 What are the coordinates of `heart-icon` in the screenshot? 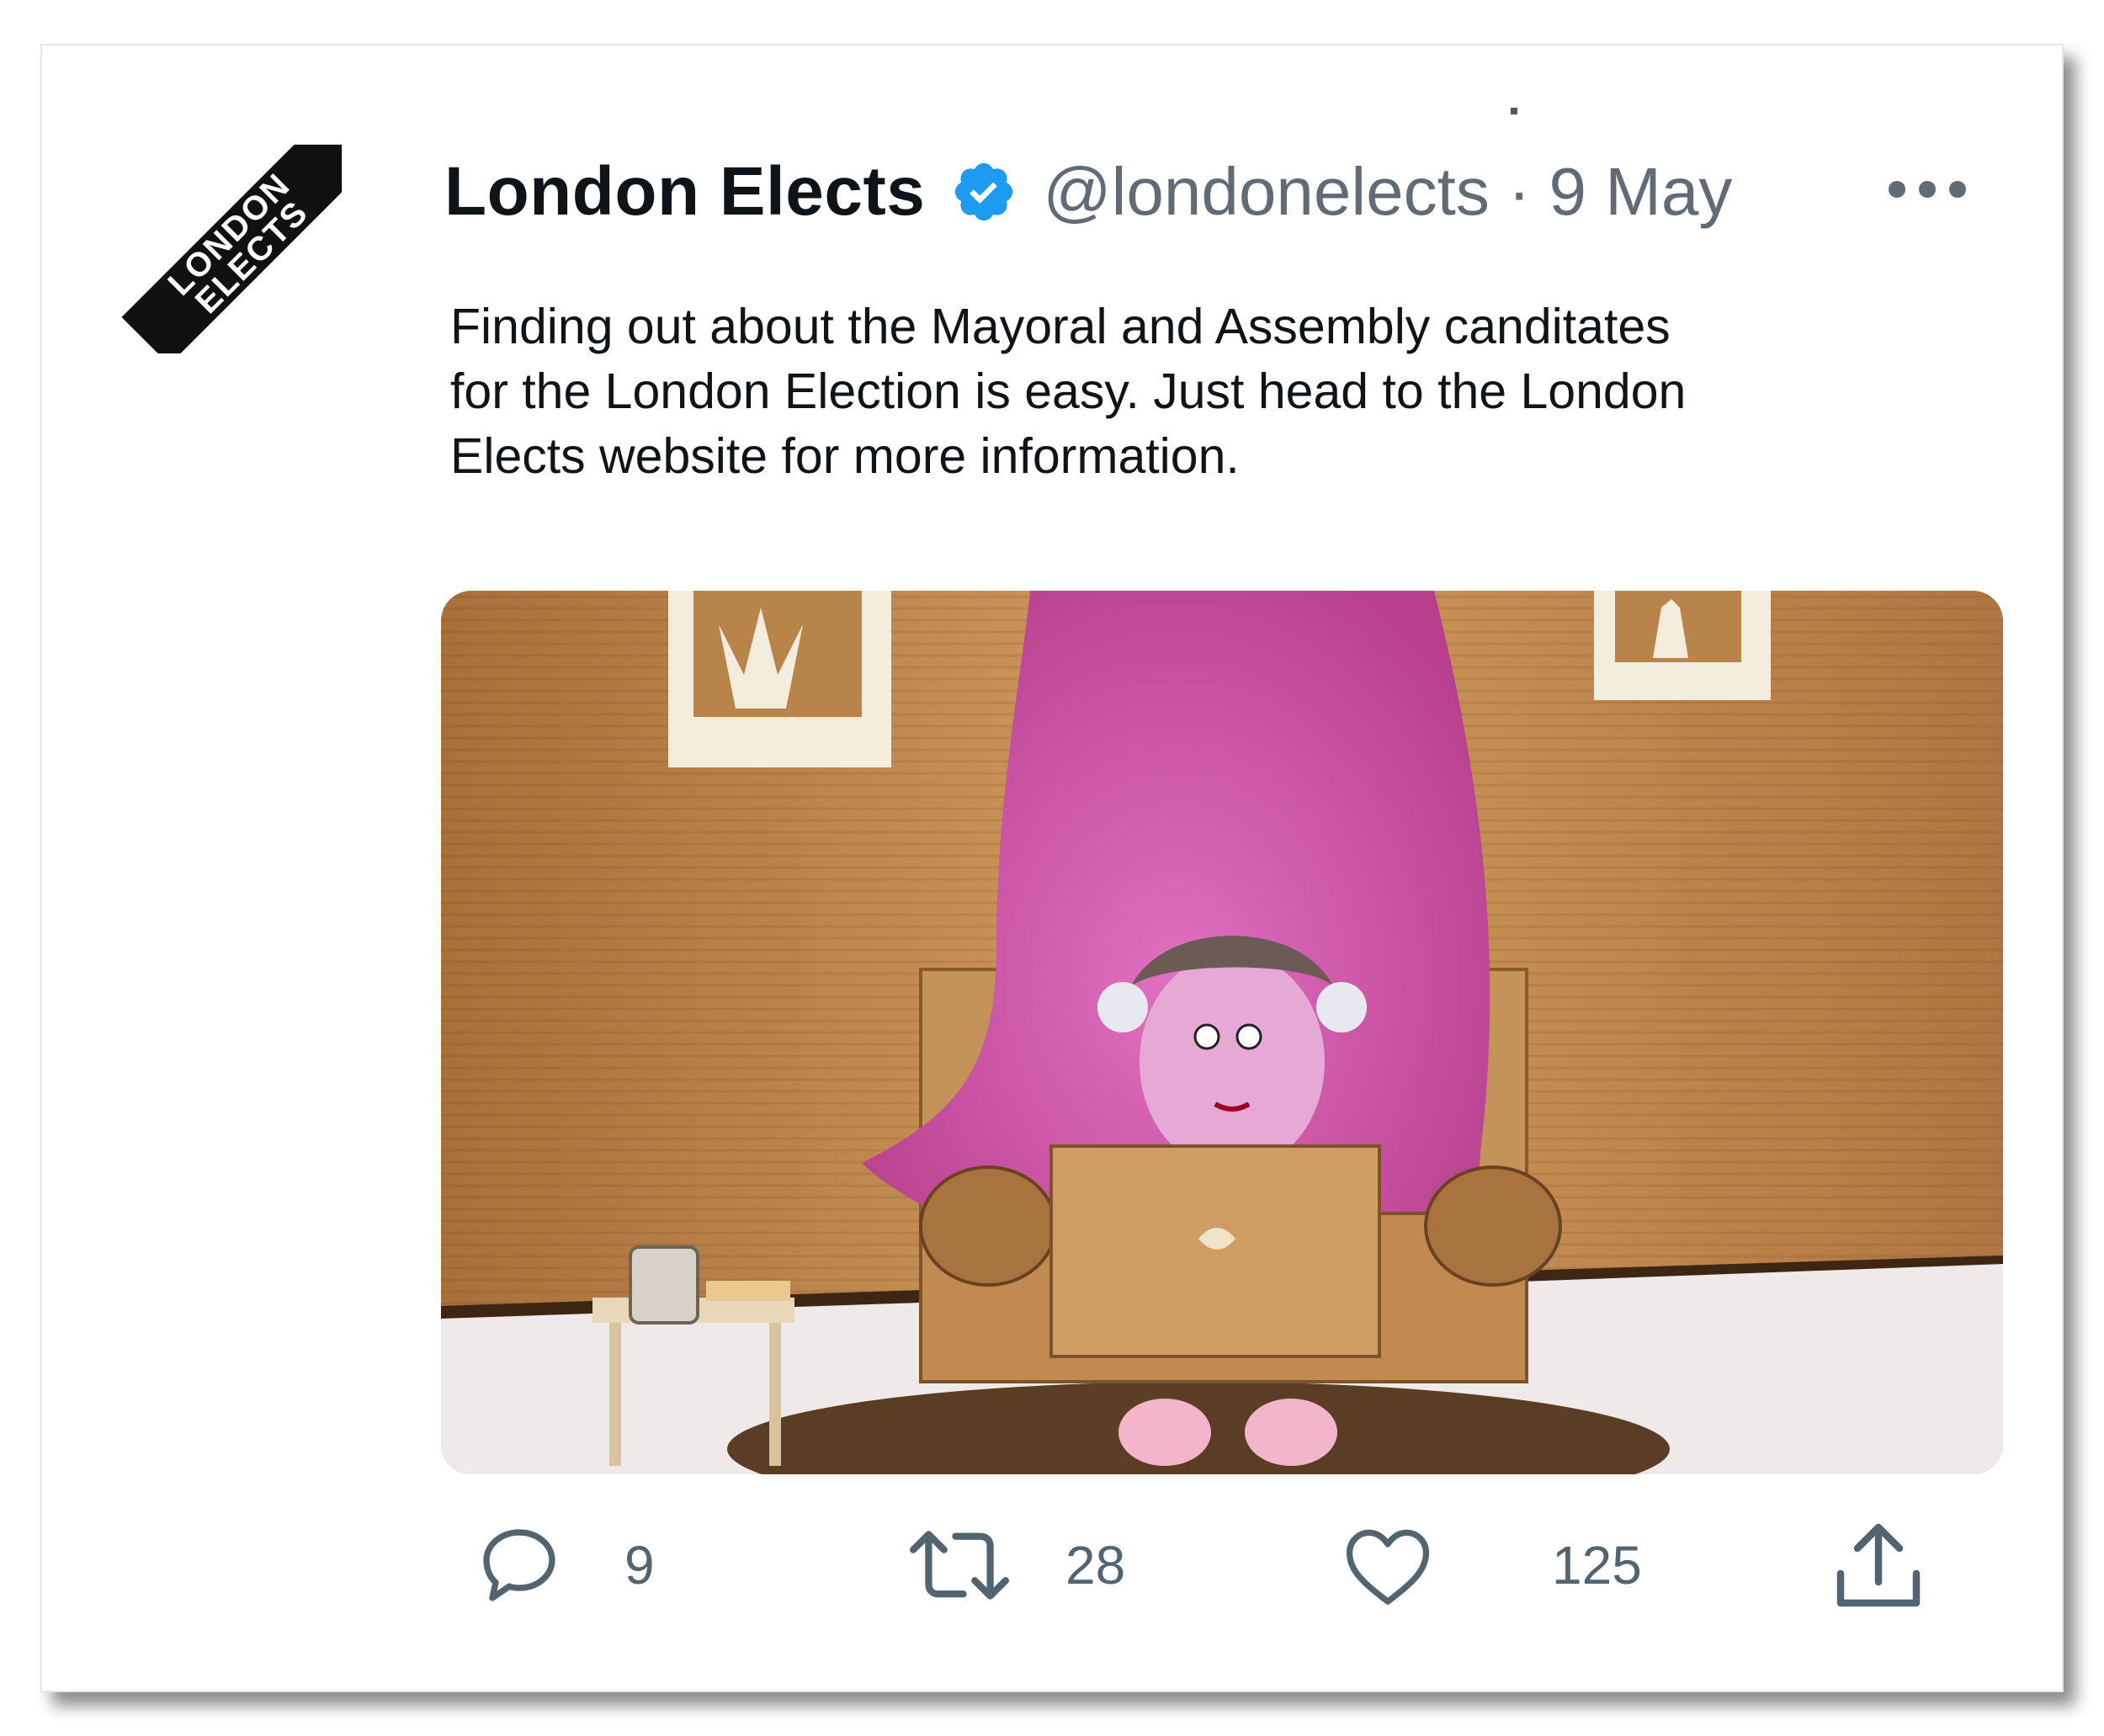 It's located at (1388, 1567).